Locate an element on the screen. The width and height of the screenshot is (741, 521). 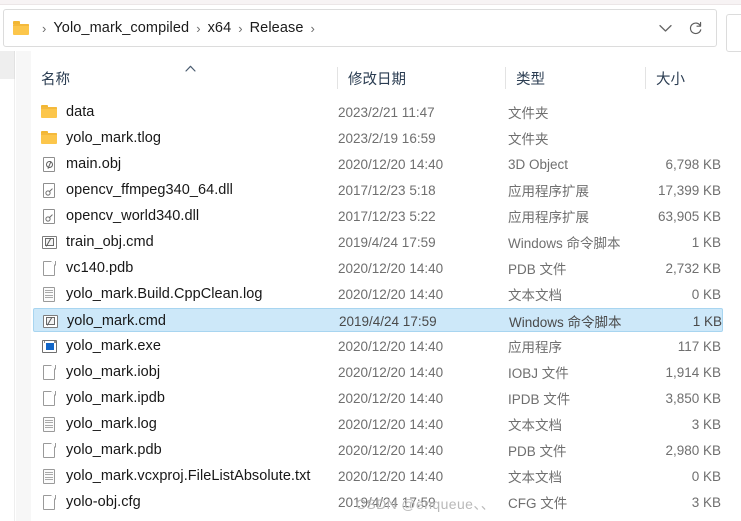
file-type-cell: IPDB 文件 is located at coordinates (539, 399).